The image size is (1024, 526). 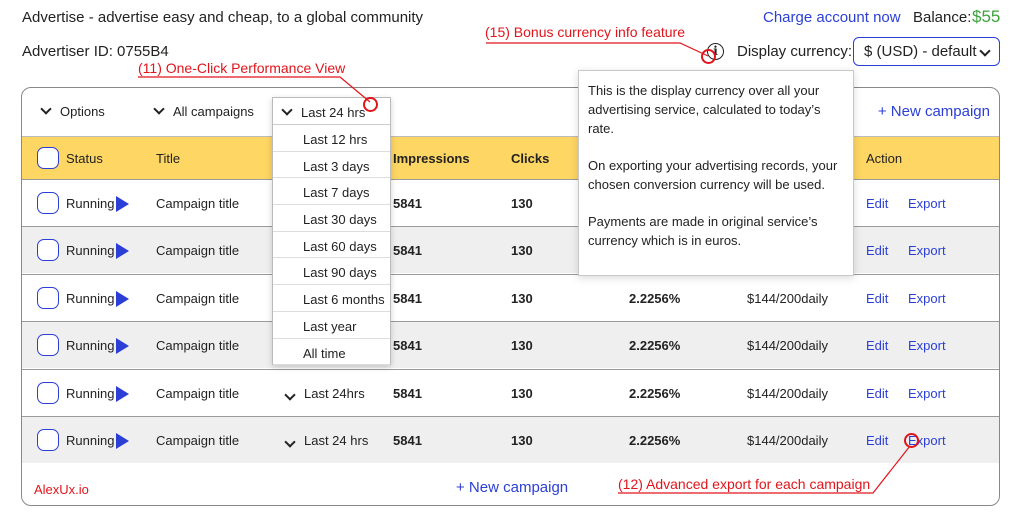 What do you see at coordinates (254, 89) in the screenshot?
I see `annotation-line-one-click` at bounding box center [254, 89].